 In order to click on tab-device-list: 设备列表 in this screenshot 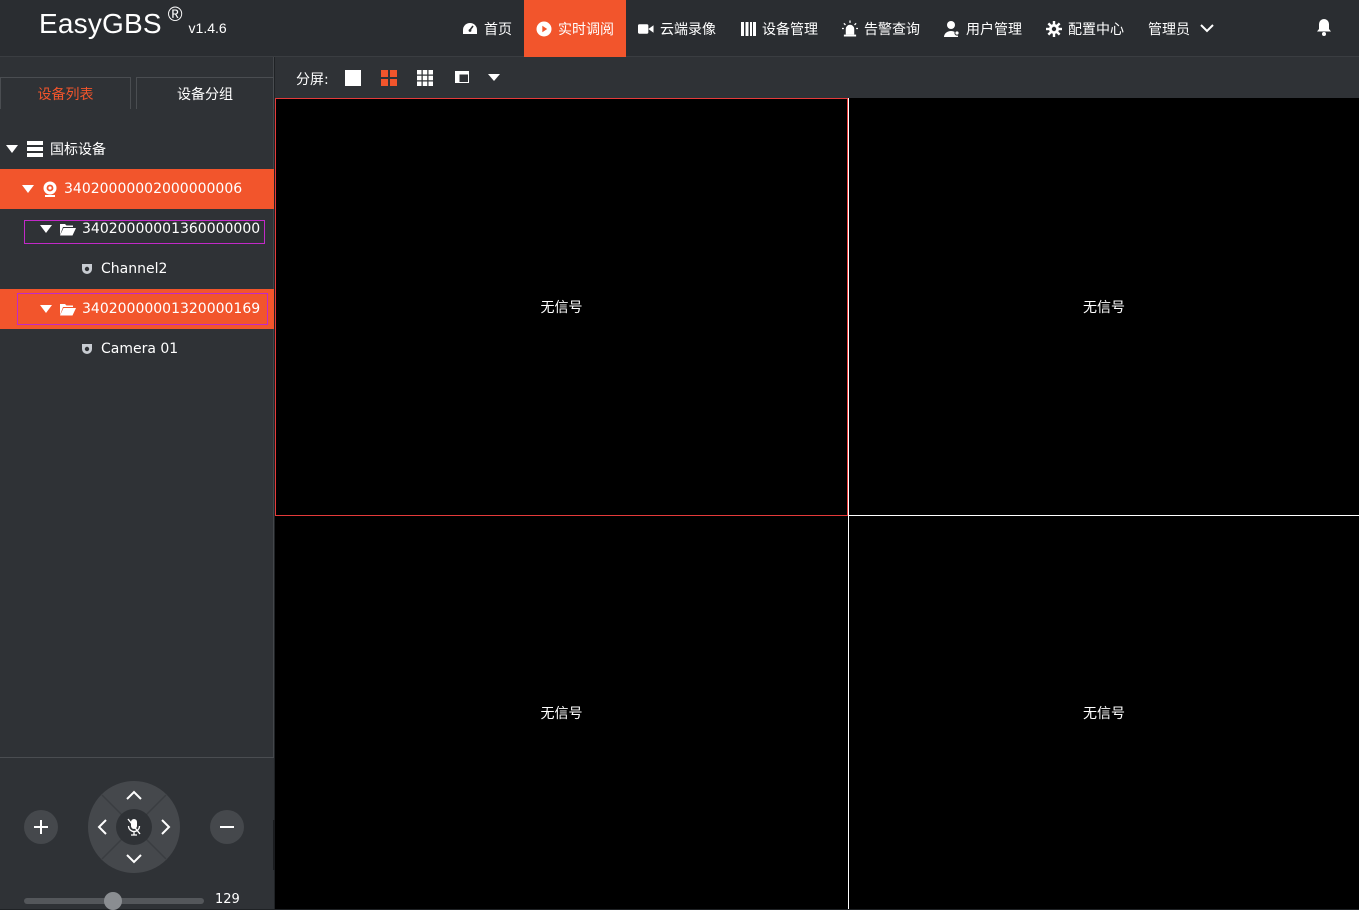, I will do `click(65, 93)`.